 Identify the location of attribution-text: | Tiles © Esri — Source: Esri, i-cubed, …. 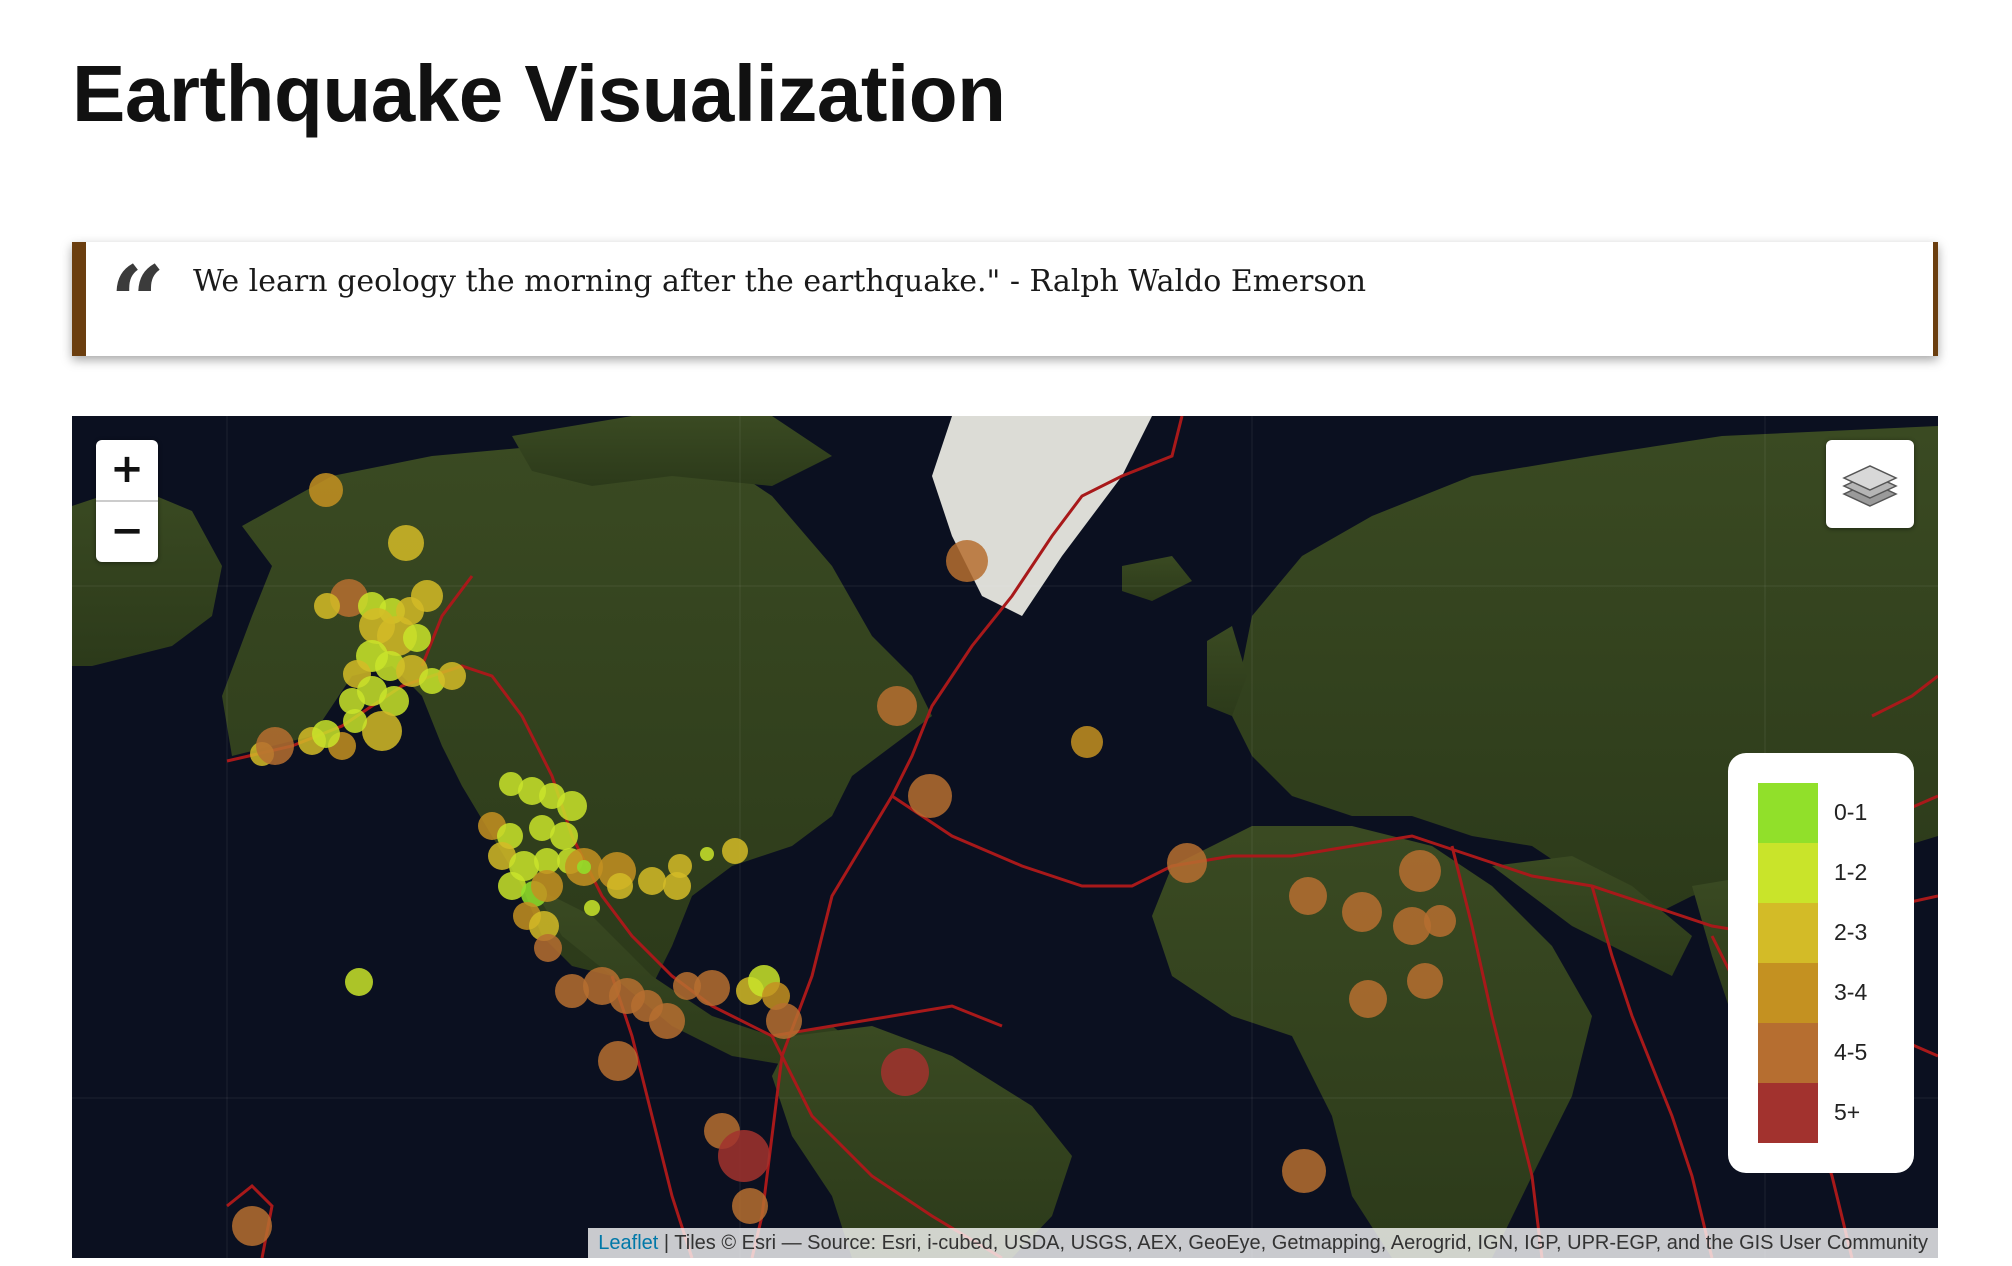
(1293, 1243).